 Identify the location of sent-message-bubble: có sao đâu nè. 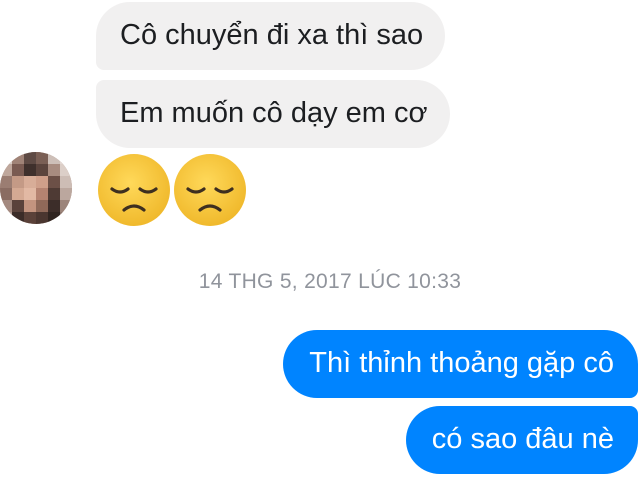
(521, 440).